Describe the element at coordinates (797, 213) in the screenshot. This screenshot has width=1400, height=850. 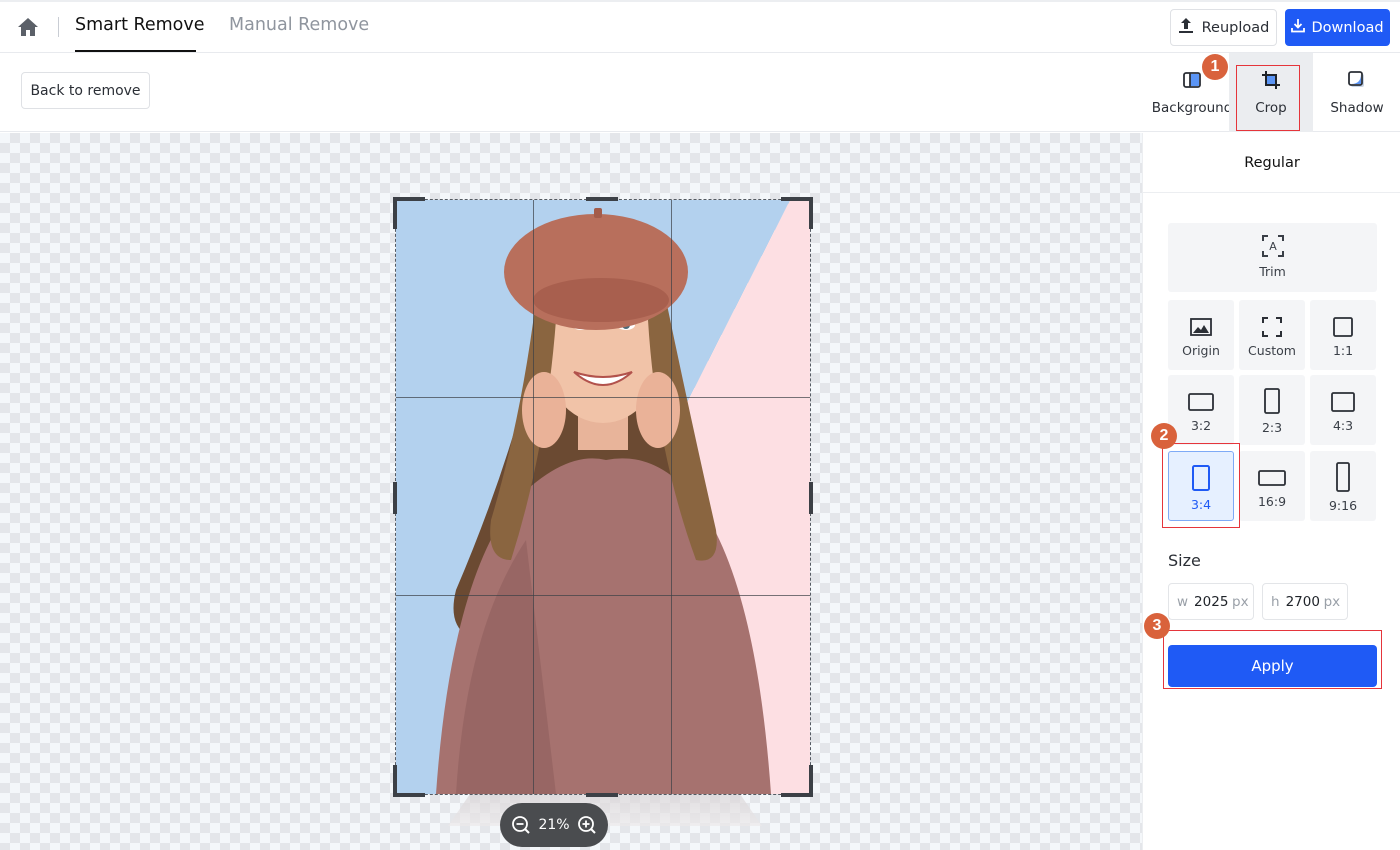
I see `crop-handle-top-right` at that location.